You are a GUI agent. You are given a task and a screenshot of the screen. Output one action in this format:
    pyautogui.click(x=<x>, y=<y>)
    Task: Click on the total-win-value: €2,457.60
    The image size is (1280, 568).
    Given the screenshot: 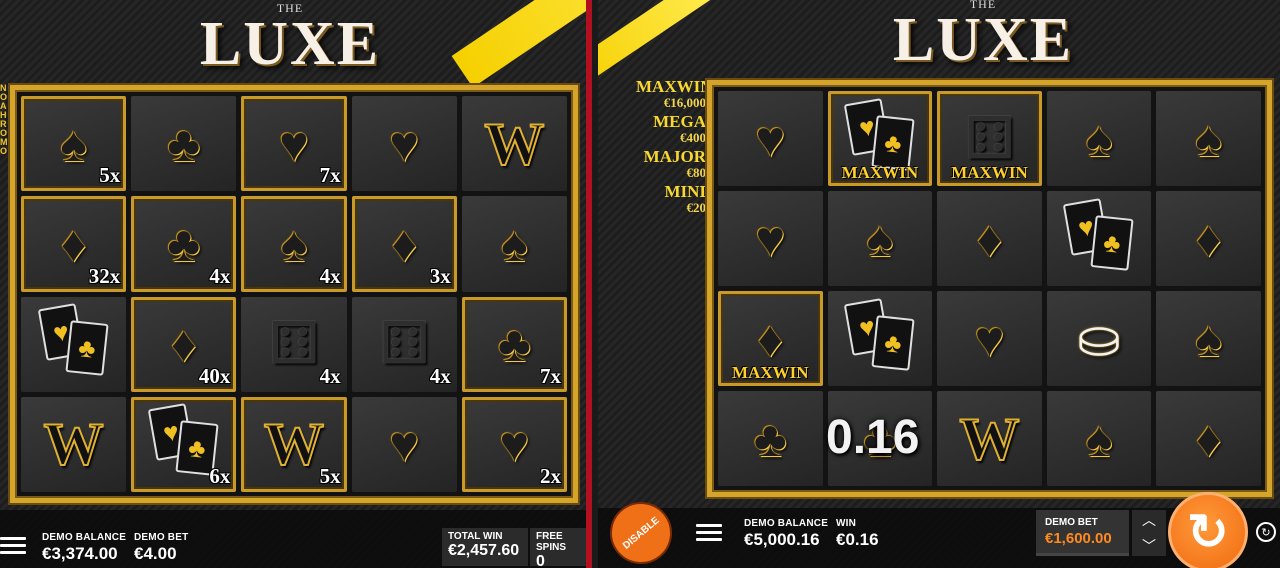 What is the action you would take?
    pyautogui.click(x=484, y=550)
    